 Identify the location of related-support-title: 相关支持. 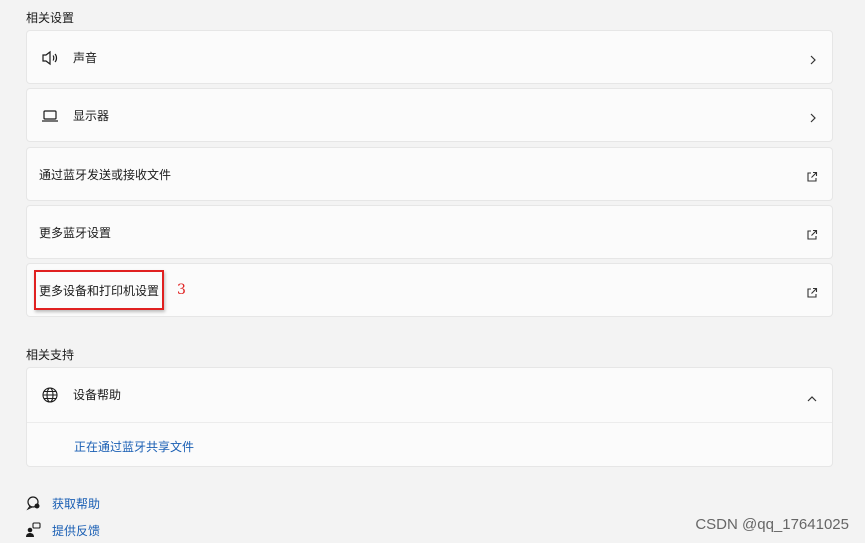
(50, 355).